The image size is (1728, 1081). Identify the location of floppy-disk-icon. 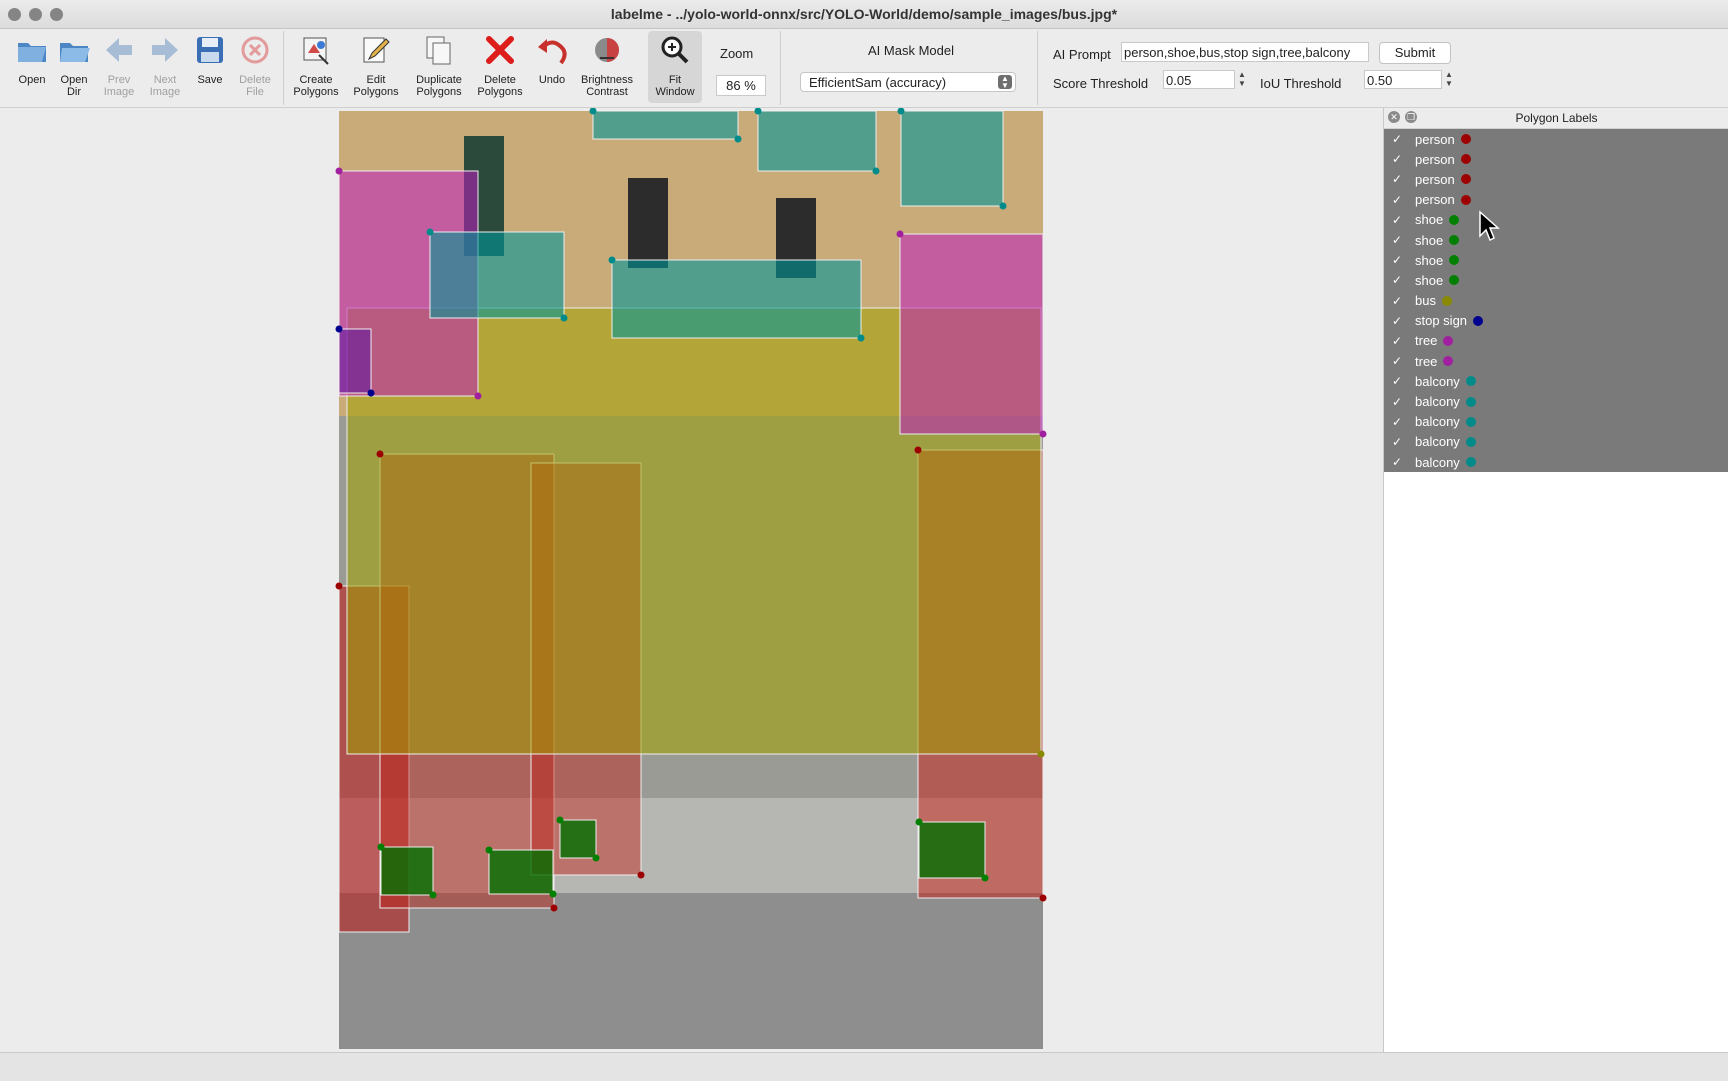
(210, 50).